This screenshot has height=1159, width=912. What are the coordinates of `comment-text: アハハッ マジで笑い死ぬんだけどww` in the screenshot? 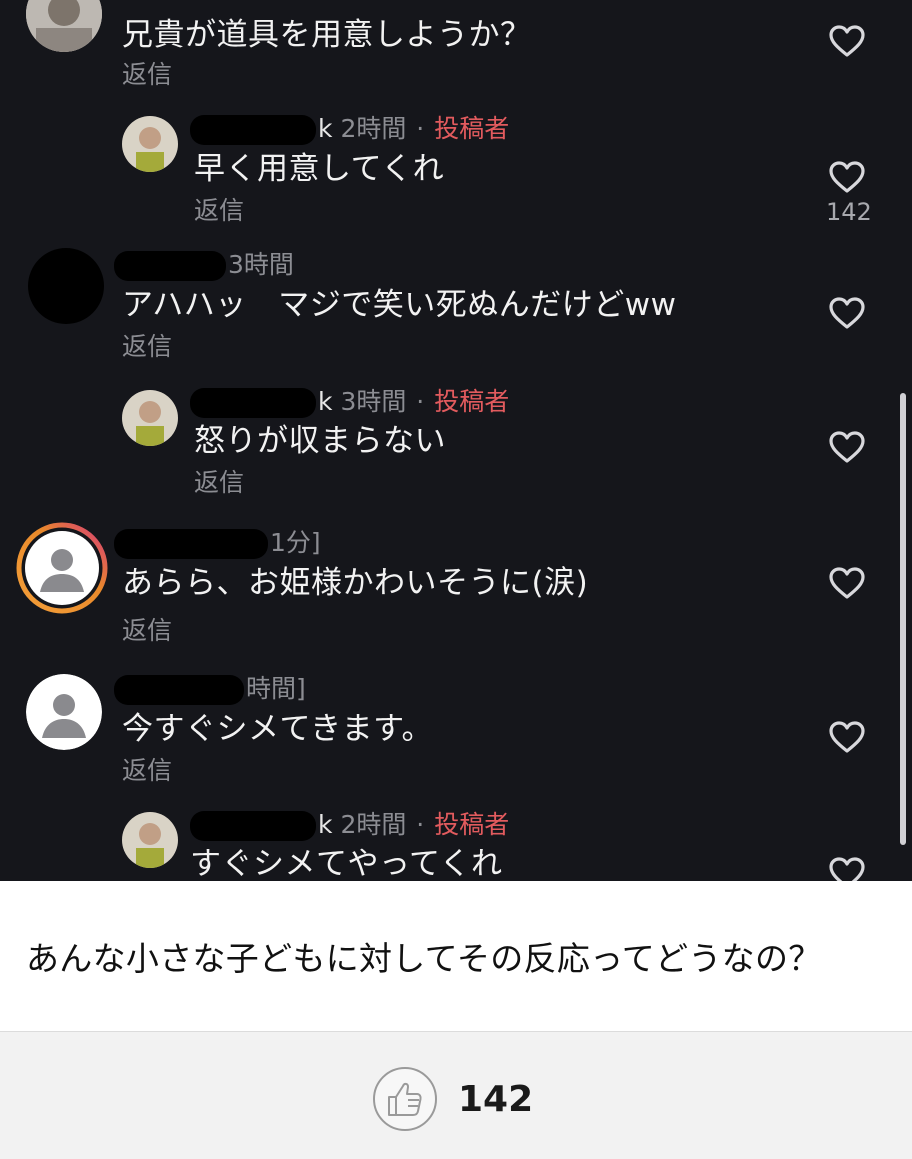 It's located at (399, 305).